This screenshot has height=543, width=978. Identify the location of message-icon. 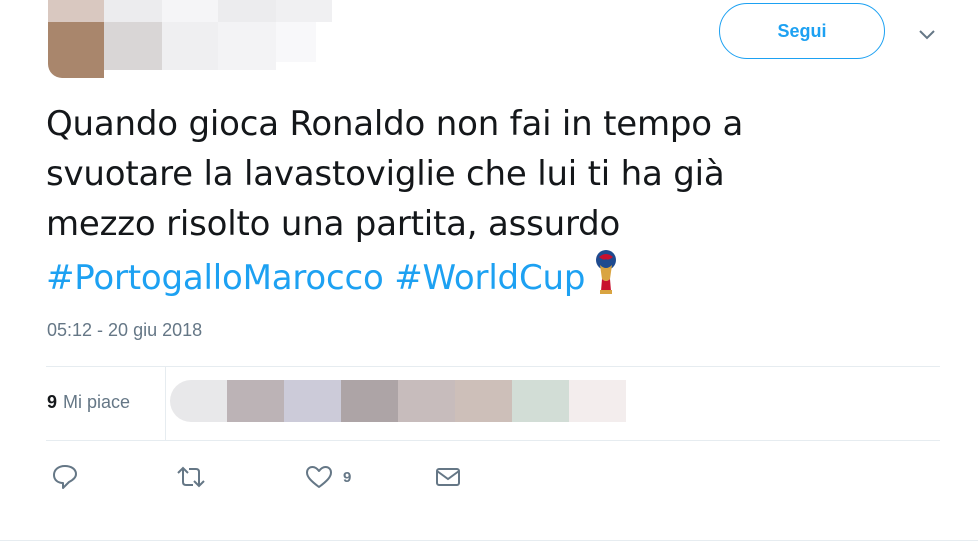
(448, 477).